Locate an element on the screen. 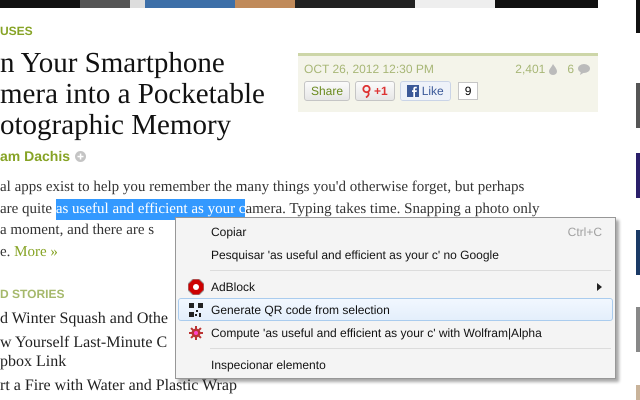 The width and height of the screenshot is (640, 400). views-count: 2,401 is located at coordinates (530, 69).